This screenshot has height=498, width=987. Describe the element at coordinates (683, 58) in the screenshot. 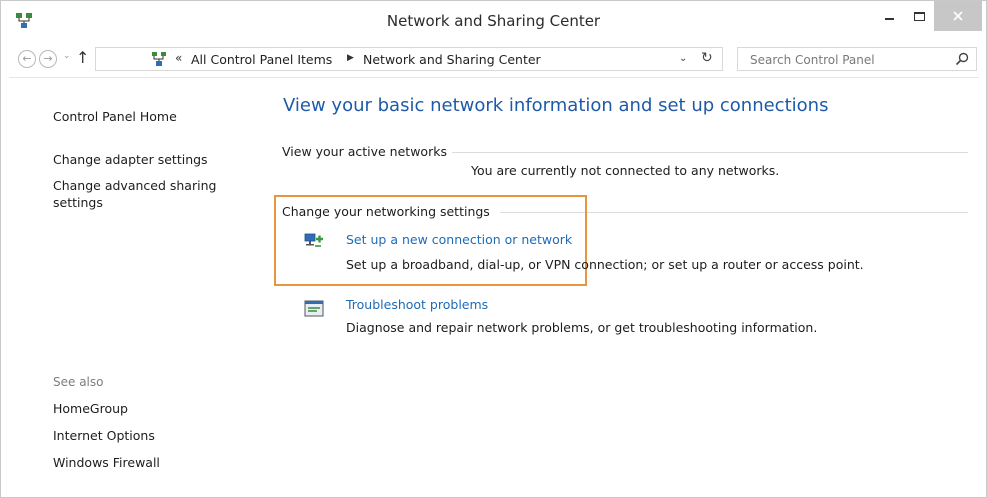

I see `address-dropdown-icon: ⌄` at that location.